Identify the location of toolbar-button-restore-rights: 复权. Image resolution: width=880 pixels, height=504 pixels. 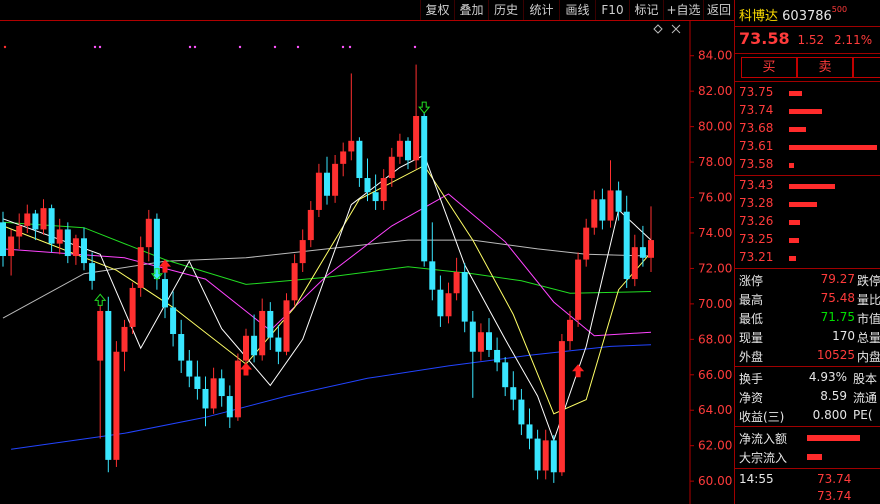
(437, 10).